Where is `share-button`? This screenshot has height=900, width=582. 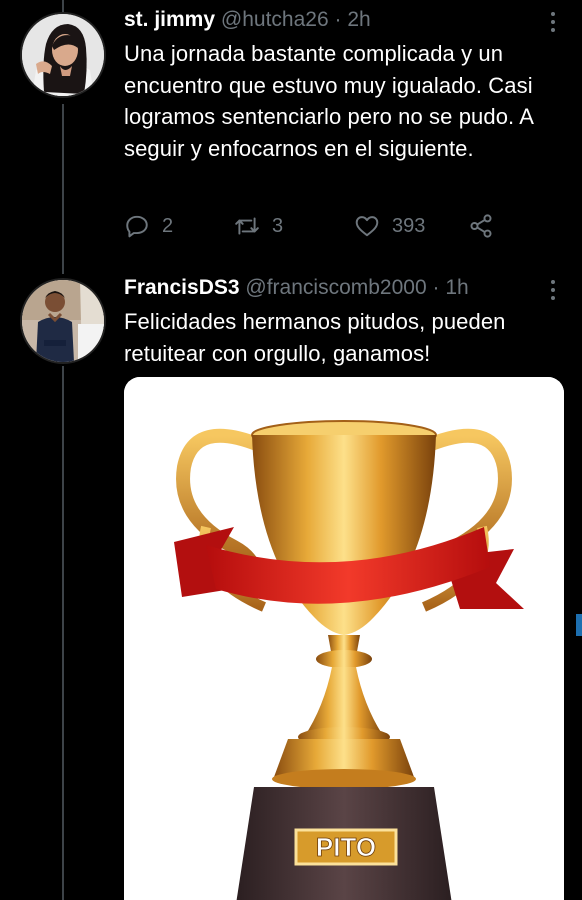
share-button is located at coordinates (487, 226).